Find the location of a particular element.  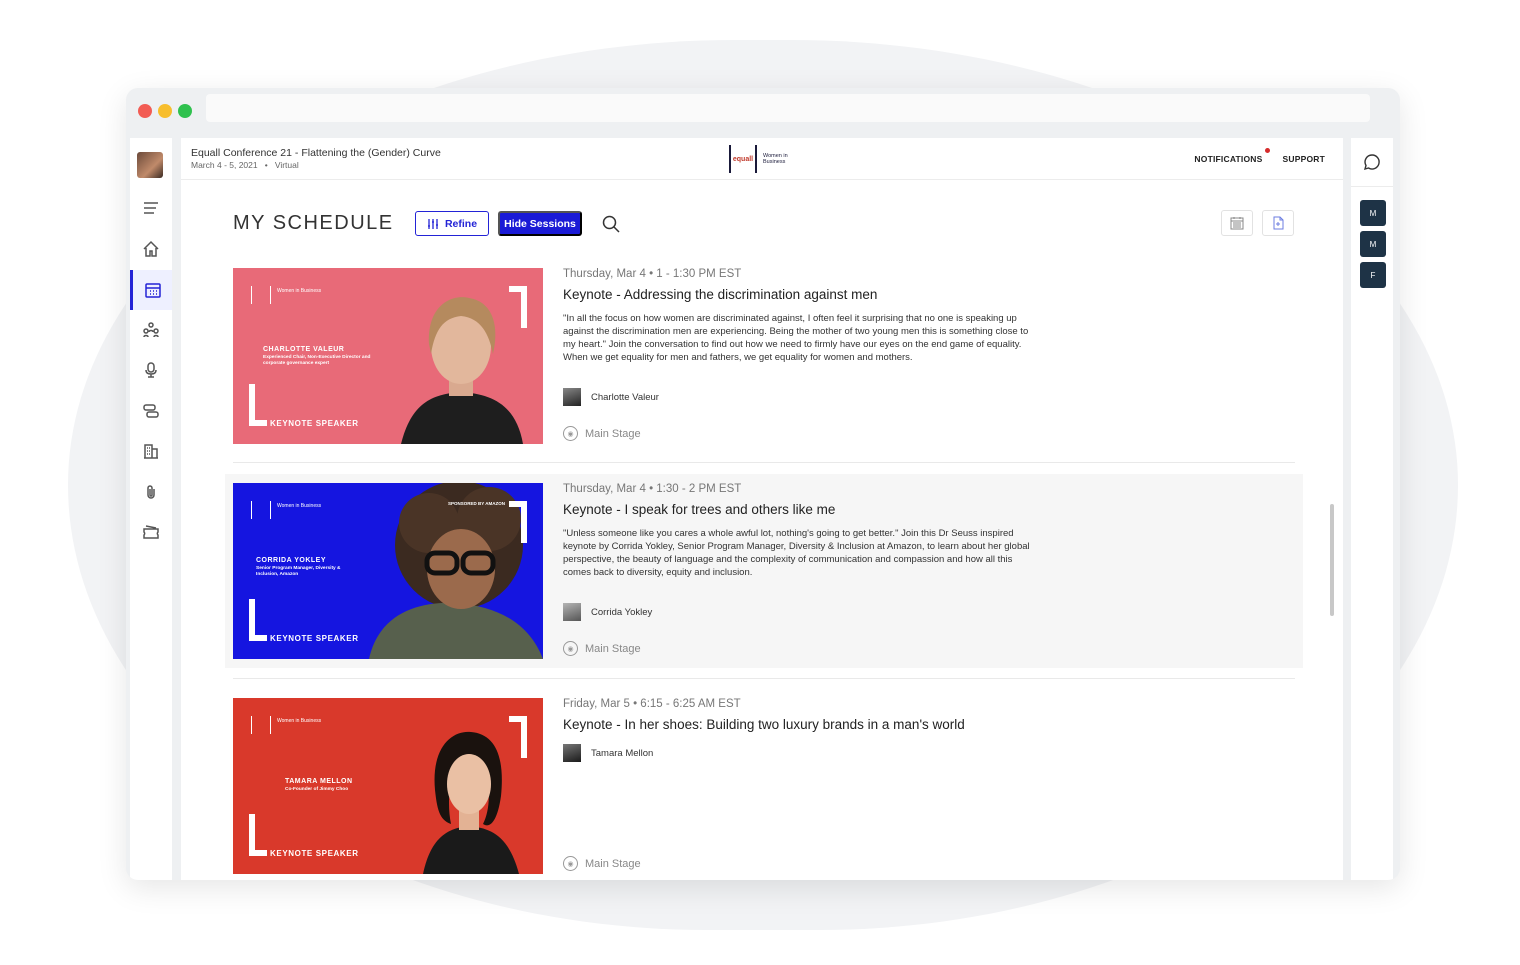

right-sidebar-divider is located at coordinates (1372, 186).